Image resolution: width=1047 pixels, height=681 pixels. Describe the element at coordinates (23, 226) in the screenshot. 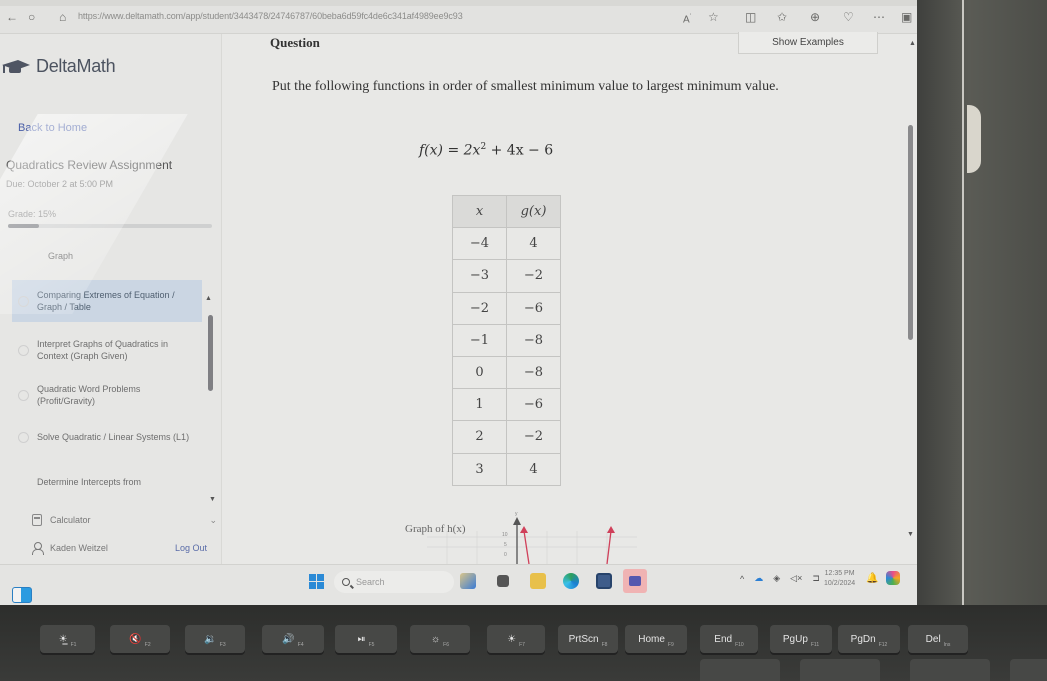

I see `grade-progress-fill` at that location.